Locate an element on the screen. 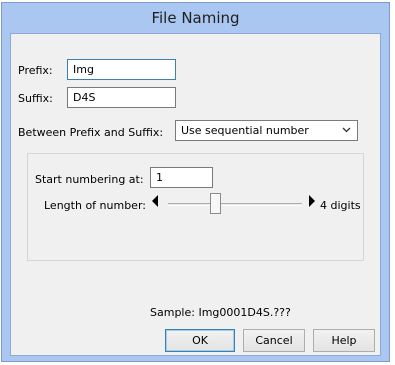 This screenshot has width=395, height=365. cancel-button-label: Cancel is located at coordinates (274, 340).